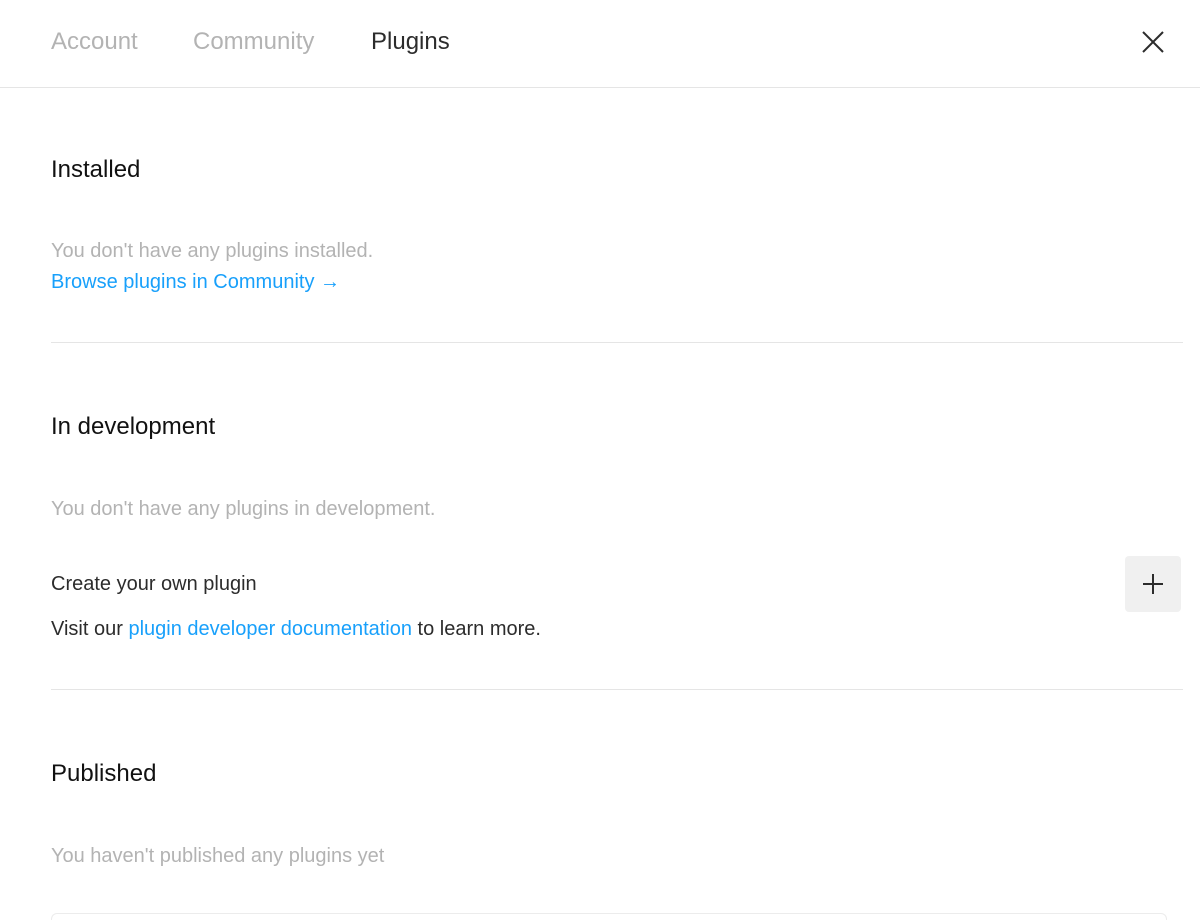  Describe the element at coordinates (104, 773) in the screenshot. I see `published-title: Published` at that location.